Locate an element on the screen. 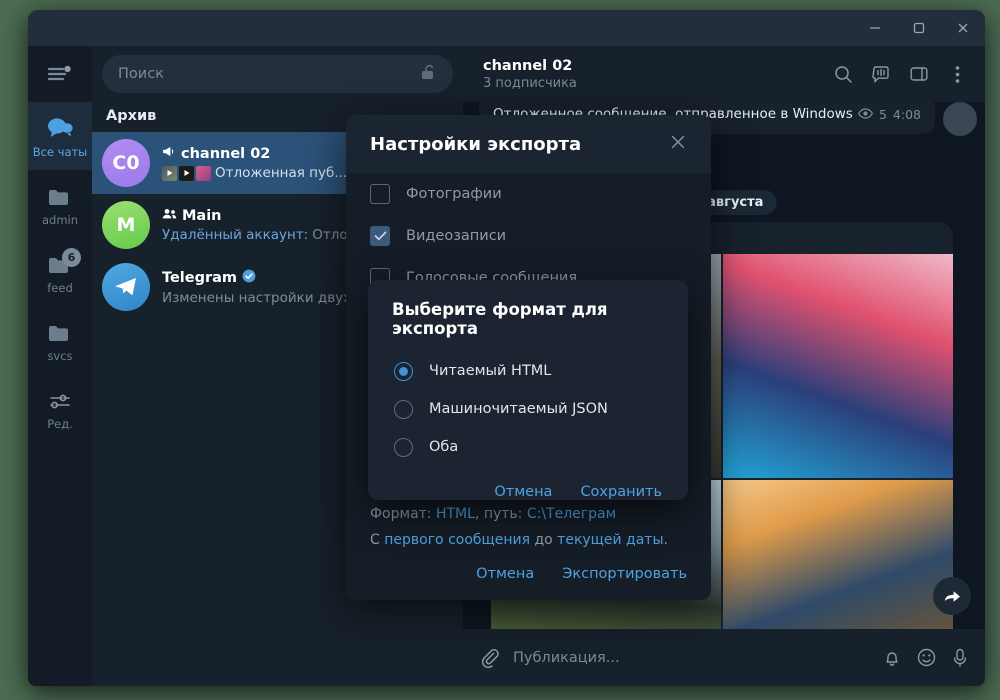  sidebar-item-all-chats: Все чаты is located at coordinates (60, 136).